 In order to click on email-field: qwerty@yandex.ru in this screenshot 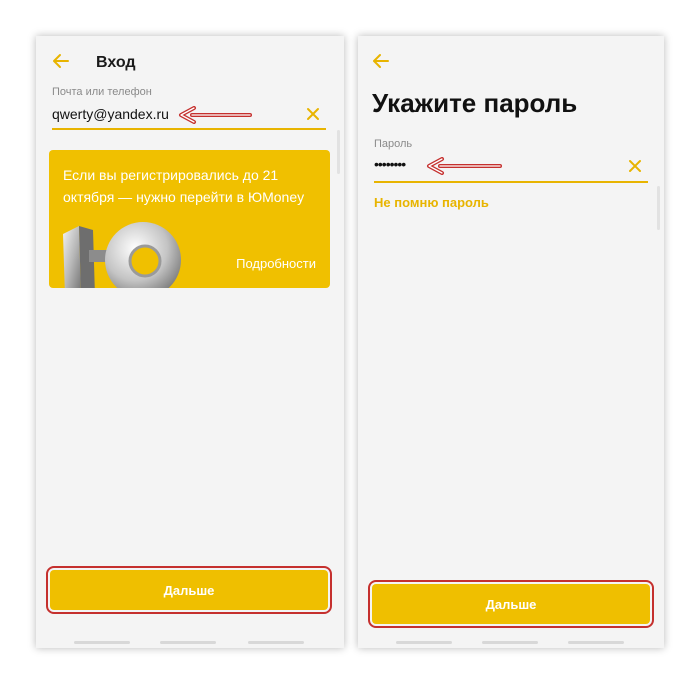, I will do `click(110, 114)`.